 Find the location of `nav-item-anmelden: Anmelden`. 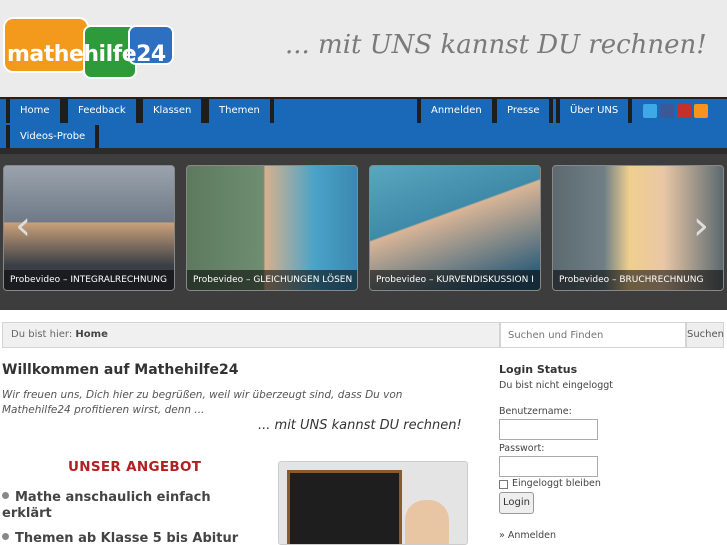

nav-item-anmelden: Anmelden is located at coordinates (456, 111).